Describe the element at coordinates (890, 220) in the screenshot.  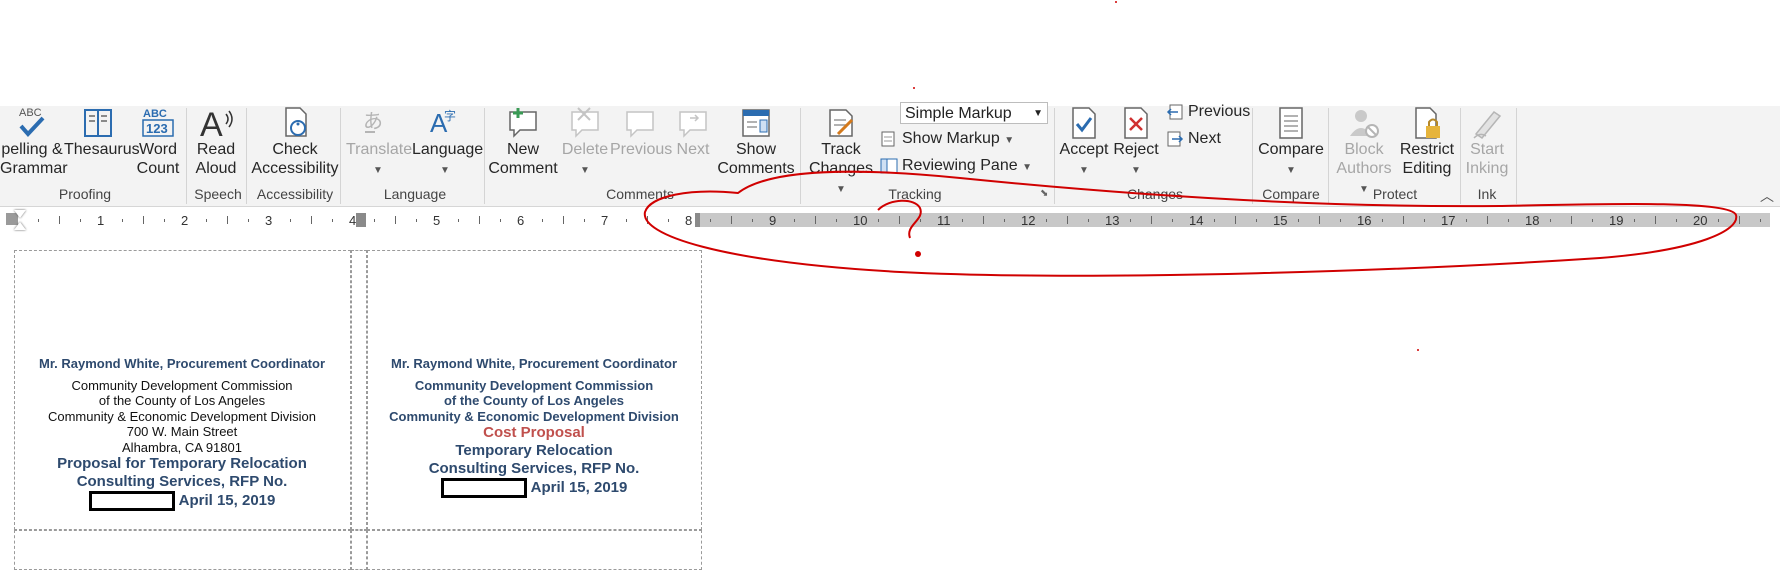
I see `horizontal-ruler: 1 2 3 4 5 6 7 8 9 10 11 12 13 14 15 16 17 18 19 20` at that location.